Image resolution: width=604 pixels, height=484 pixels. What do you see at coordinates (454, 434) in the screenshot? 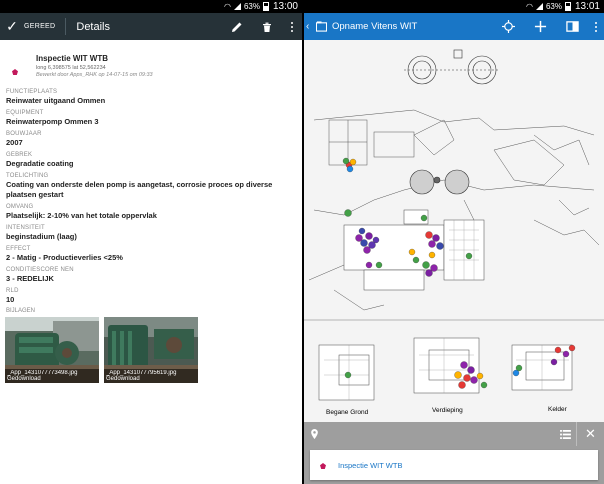
I see `results-bar: ✕` at bounding box center [454, 434].